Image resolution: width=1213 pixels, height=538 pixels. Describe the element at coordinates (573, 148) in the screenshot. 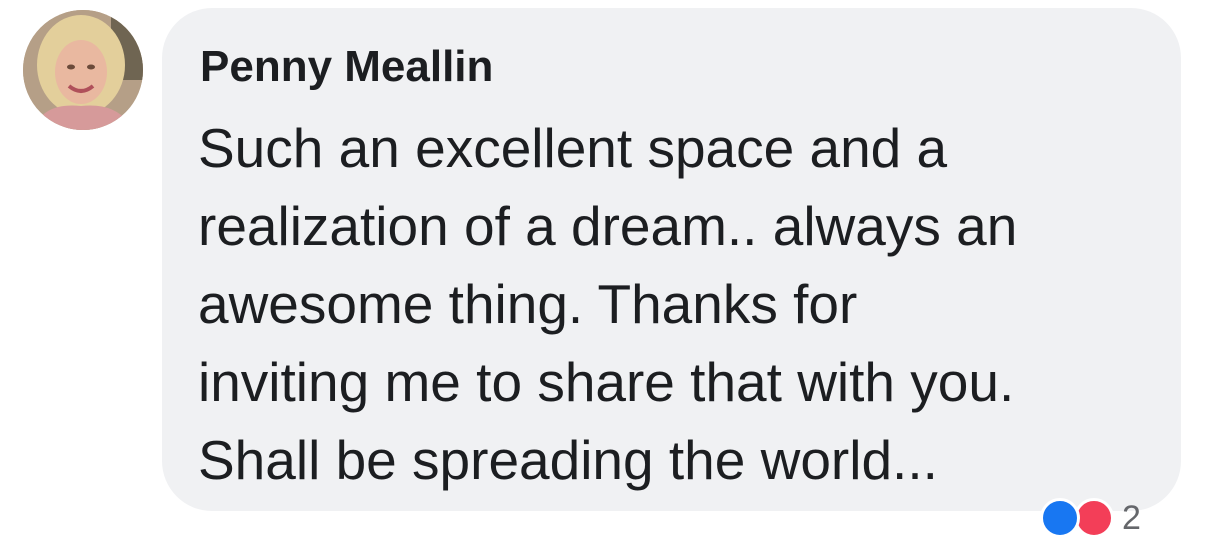

I see `comment-text-line: Such an excellent space and a` at that location.